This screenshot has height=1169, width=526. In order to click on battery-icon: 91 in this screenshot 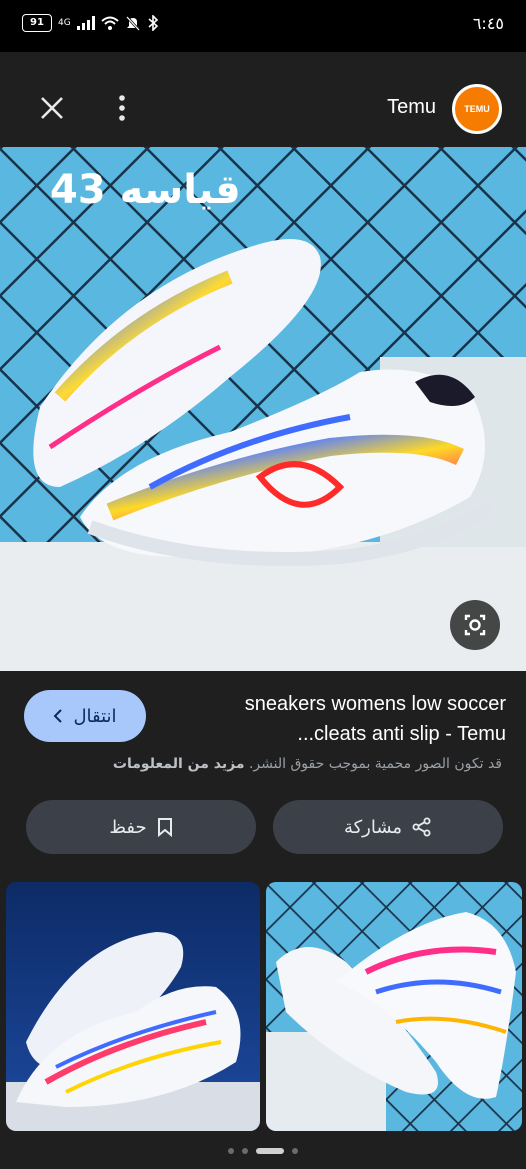, I will do `click(37, 23)`.